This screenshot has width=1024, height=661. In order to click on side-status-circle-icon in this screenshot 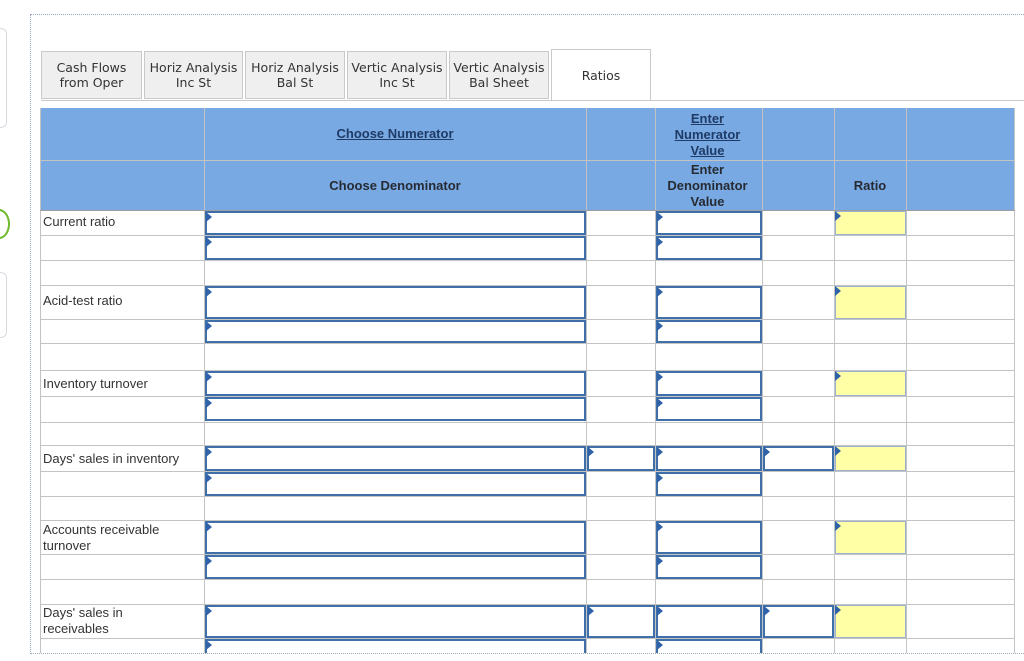, I will do `click(5, 224)`.